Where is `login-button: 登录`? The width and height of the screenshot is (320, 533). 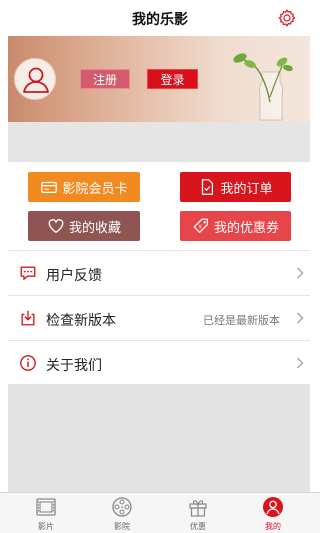
login-button: 登录 is located at coordinates (172, 79).